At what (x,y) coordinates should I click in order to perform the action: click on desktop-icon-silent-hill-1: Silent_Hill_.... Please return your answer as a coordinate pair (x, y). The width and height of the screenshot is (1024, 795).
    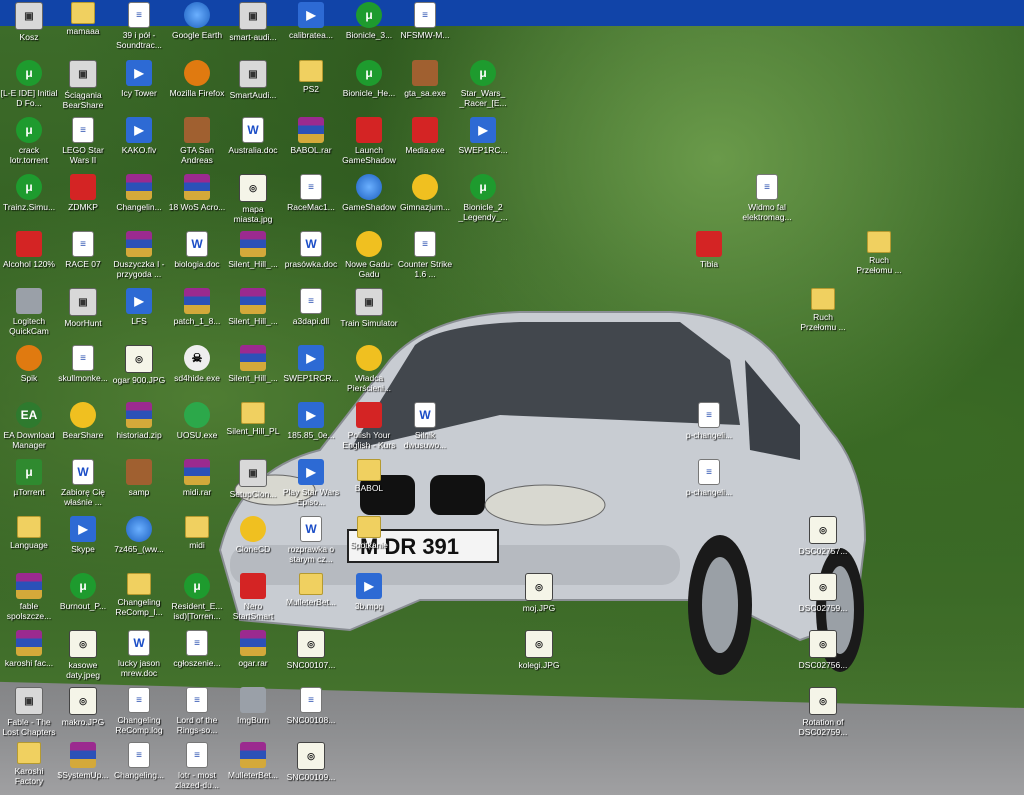
    Looking at the image, I should click on (253, 250).